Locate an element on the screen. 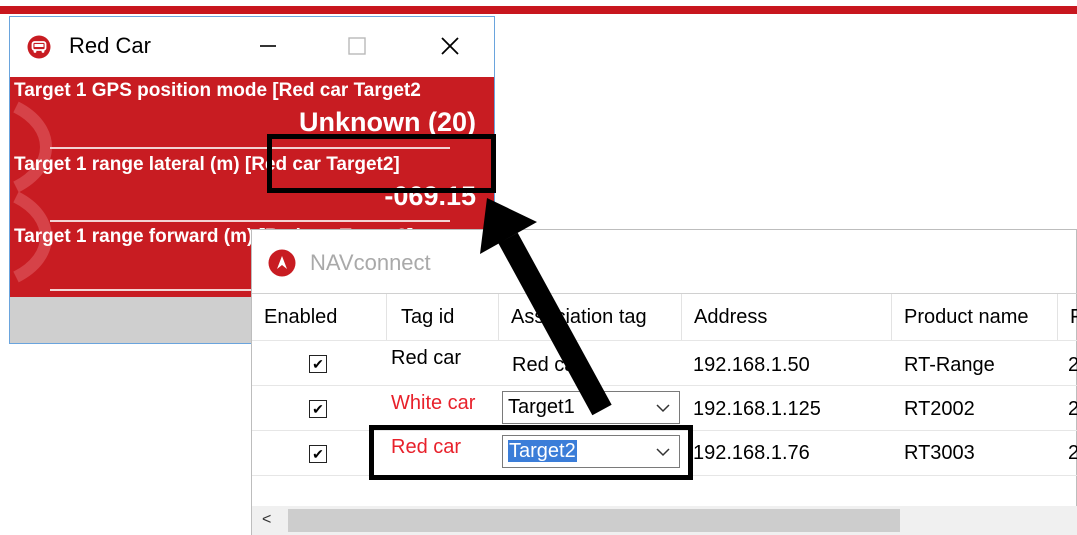  annotation-arrow is located at coordinates (546, 307).